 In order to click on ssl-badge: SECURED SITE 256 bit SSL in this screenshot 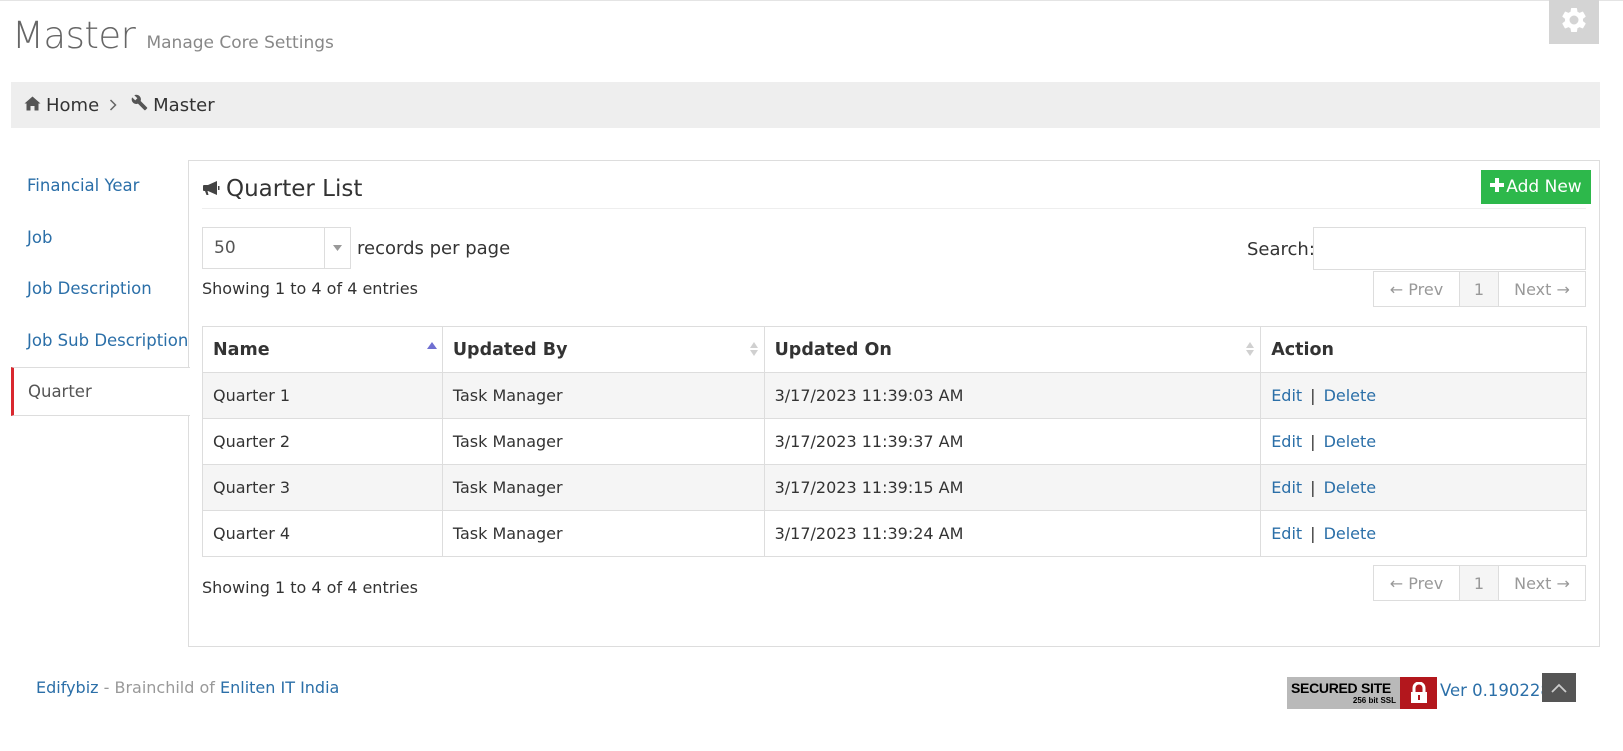, I will do `click(1362, 693)`.